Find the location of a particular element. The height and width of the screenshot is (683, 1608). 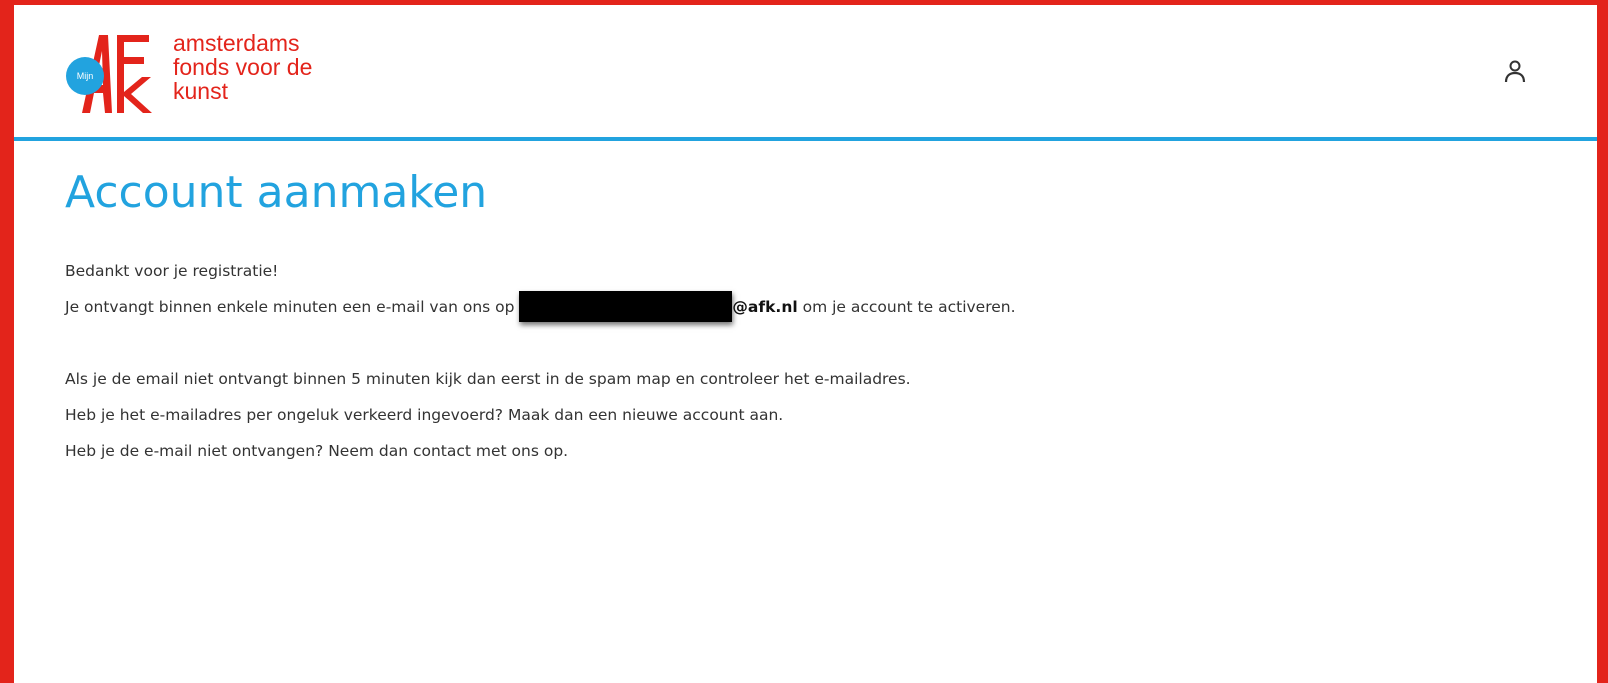

user-icon is located at coordinates (1515, 71).